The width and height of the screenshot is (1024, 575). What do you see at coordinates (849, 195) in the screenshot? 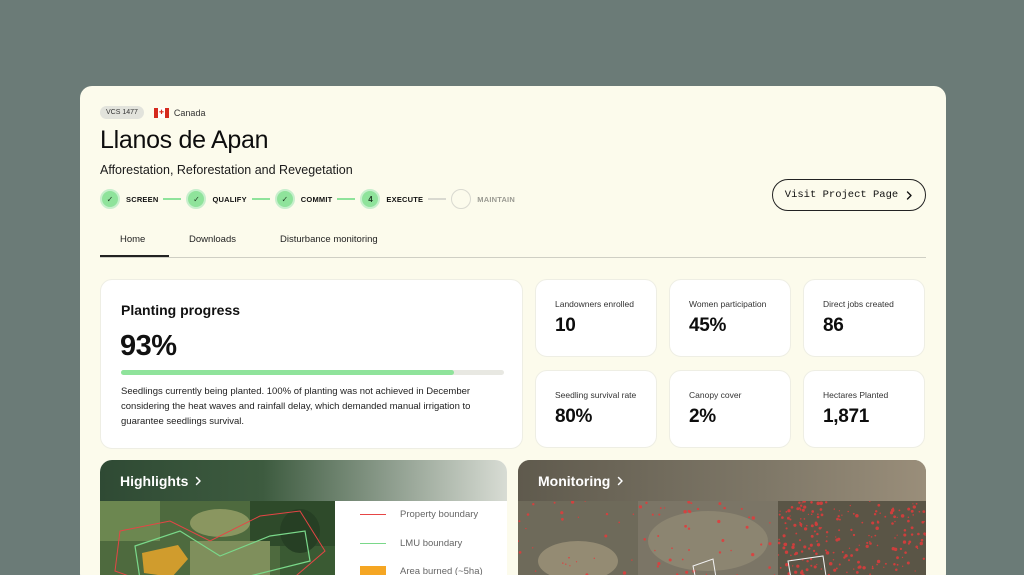
I see `visit-project-page-button: Visit Project Page` at bounding box center [849, 195].